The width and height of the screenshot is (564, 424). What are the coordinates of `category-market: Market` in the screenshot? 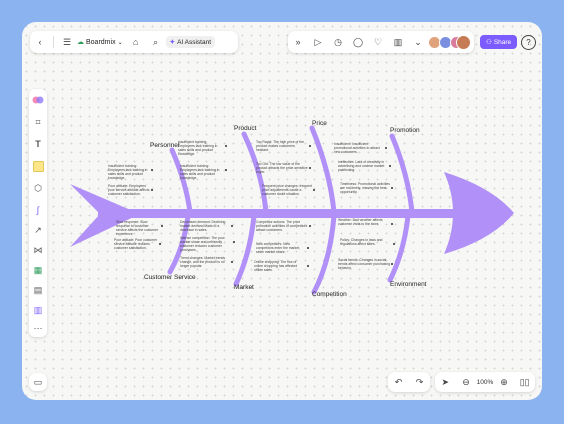 It's located at (244, 287).